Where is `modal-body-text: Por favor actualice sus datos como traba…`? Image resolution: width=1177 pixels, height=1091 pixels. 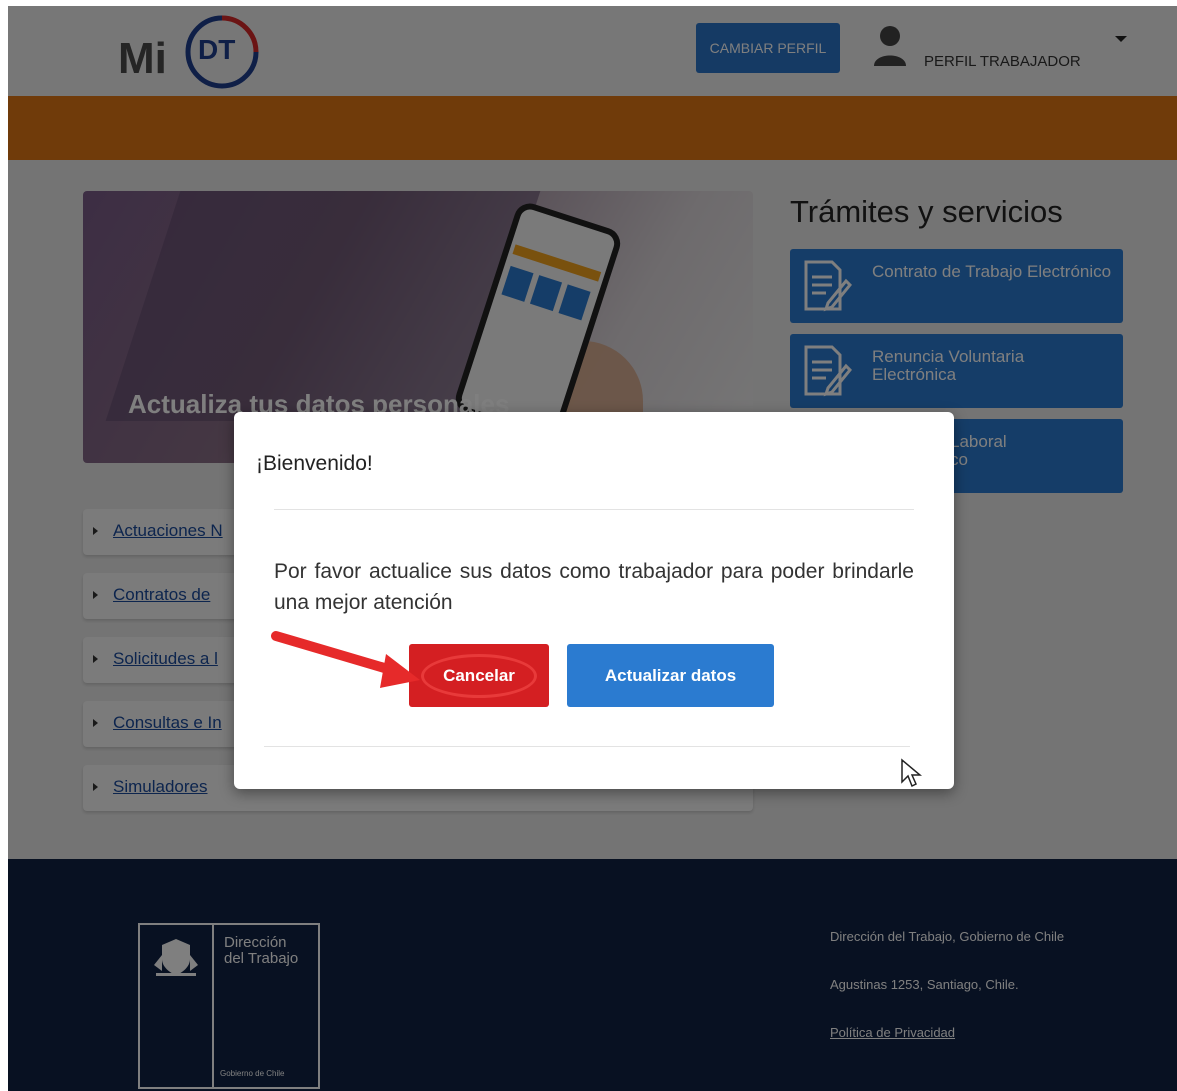 modal-body-text: Por favor actualice sus datos como traba… is located at coordinates (594, 587).